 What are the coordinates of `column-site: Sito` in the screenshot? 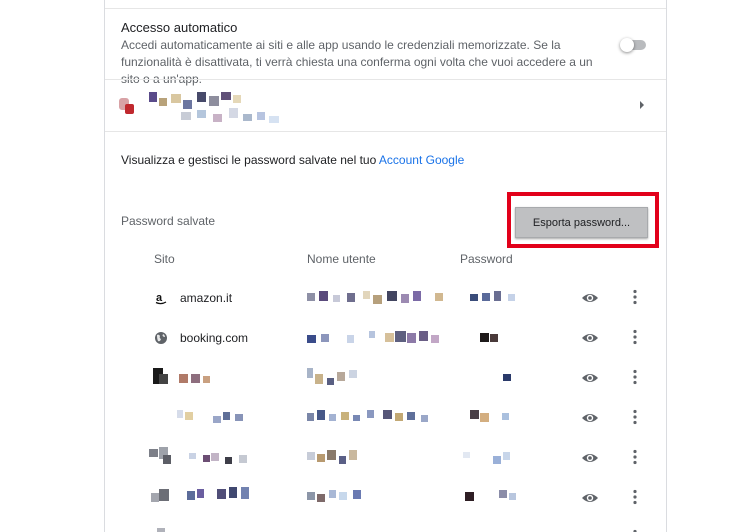 It's located at (164, 259).